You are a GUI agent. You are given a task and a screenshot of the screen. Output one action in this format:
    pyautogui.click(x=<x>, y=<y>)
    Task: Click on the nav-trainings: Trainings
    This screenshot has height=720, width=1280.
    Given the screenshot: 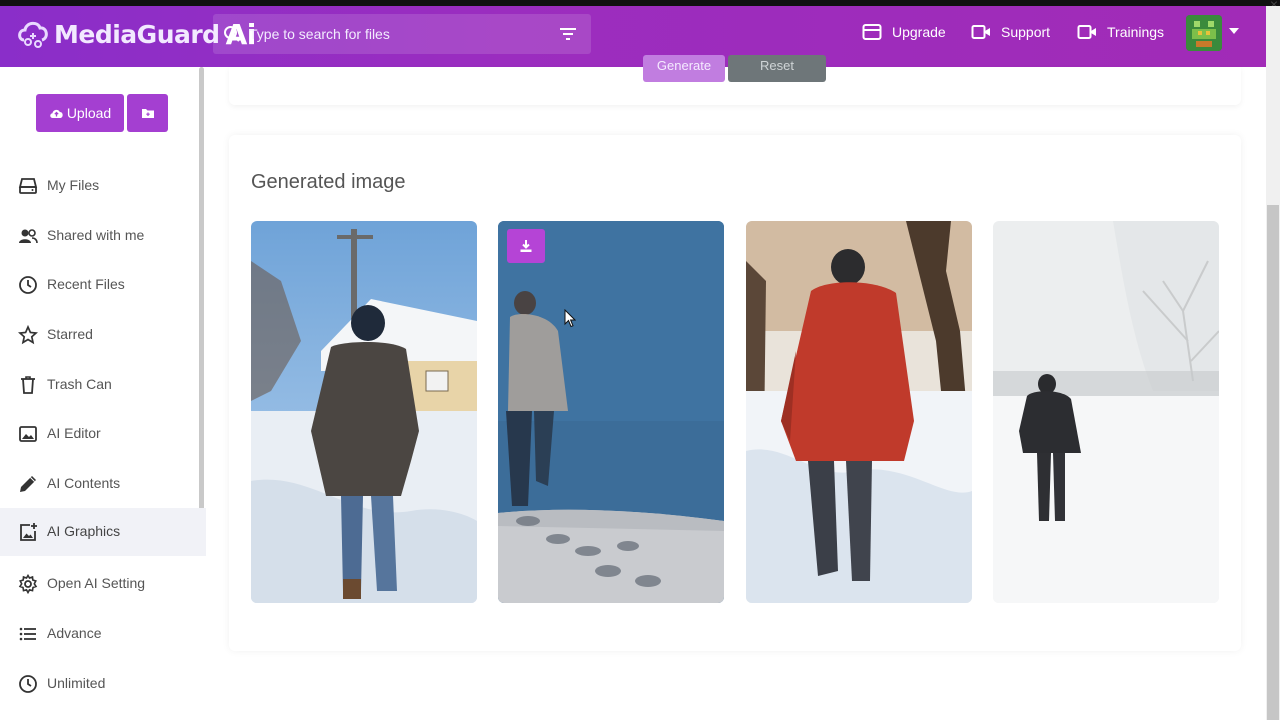 What is the action you would take?
    pyautogui.click(x=1120, y=32)
    